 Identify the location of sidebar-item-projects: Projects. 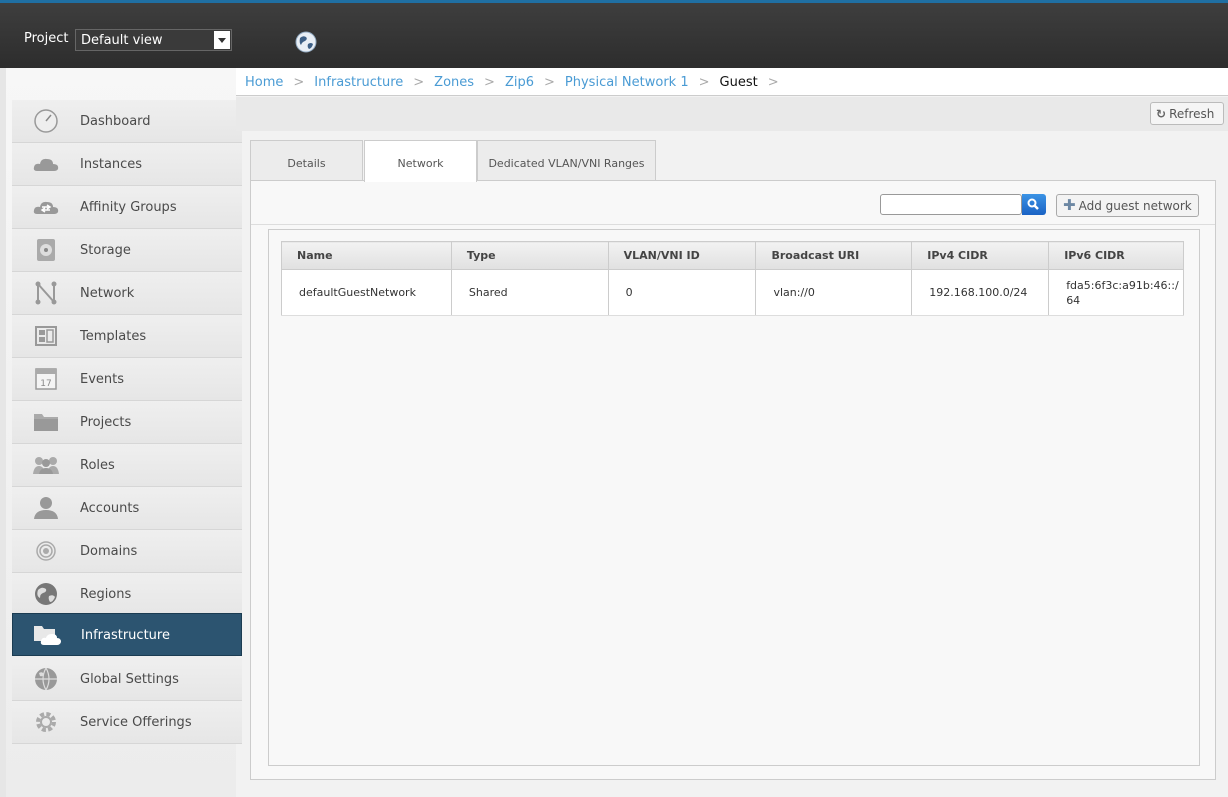
(127, 422).